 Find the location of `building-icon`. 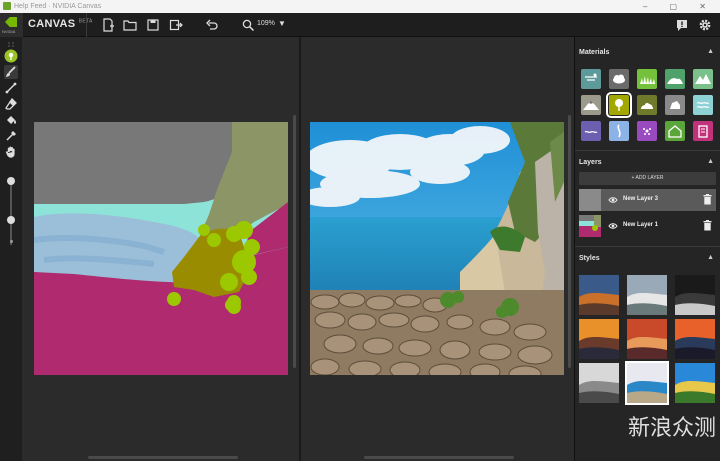

building-icon is located at coordinates (703, 131).